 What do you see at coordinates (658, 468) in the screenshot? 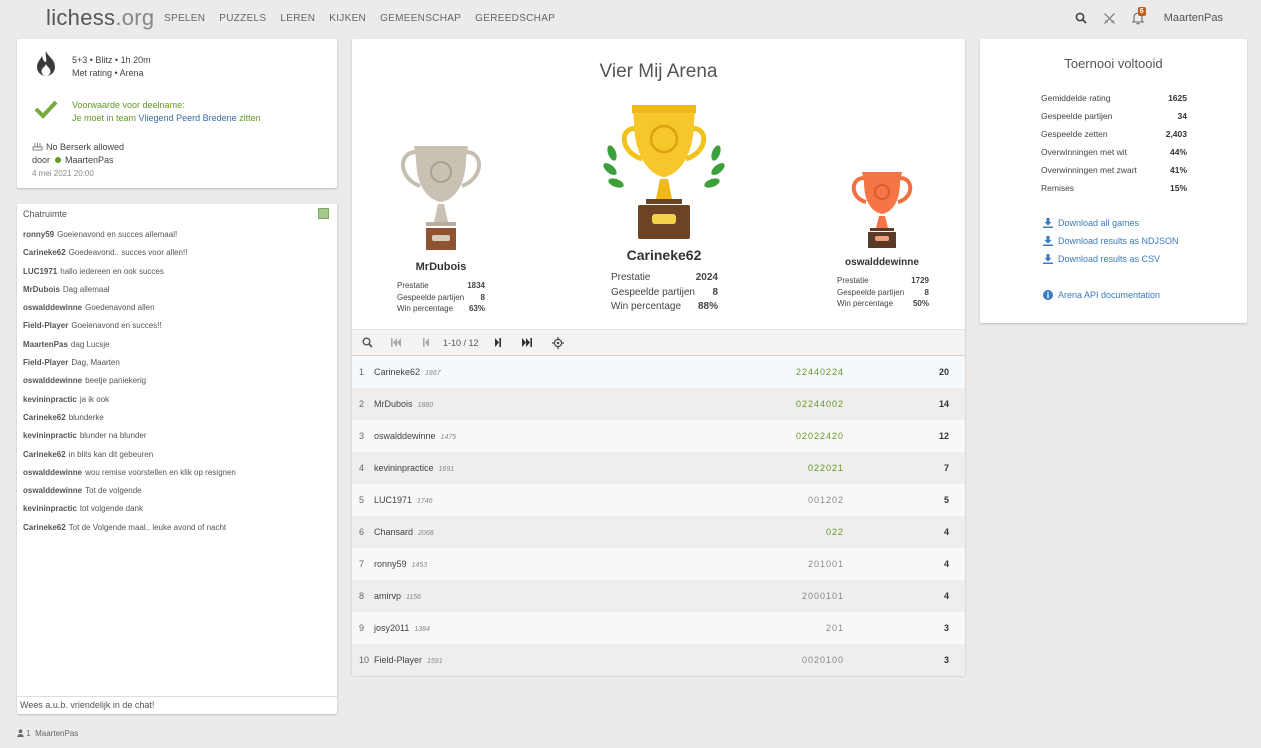
I see `standings-row: 4 kevininpractice 1691 022021 7` at bounding box center [658, 468].